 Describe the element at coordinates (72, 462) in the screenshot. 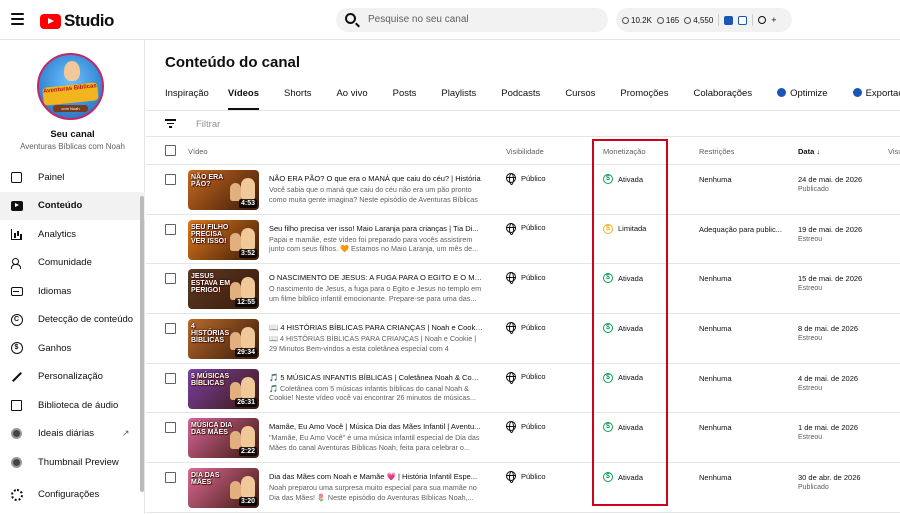

I see `sidebar-item-10: Thumbnail Preview` at that location.